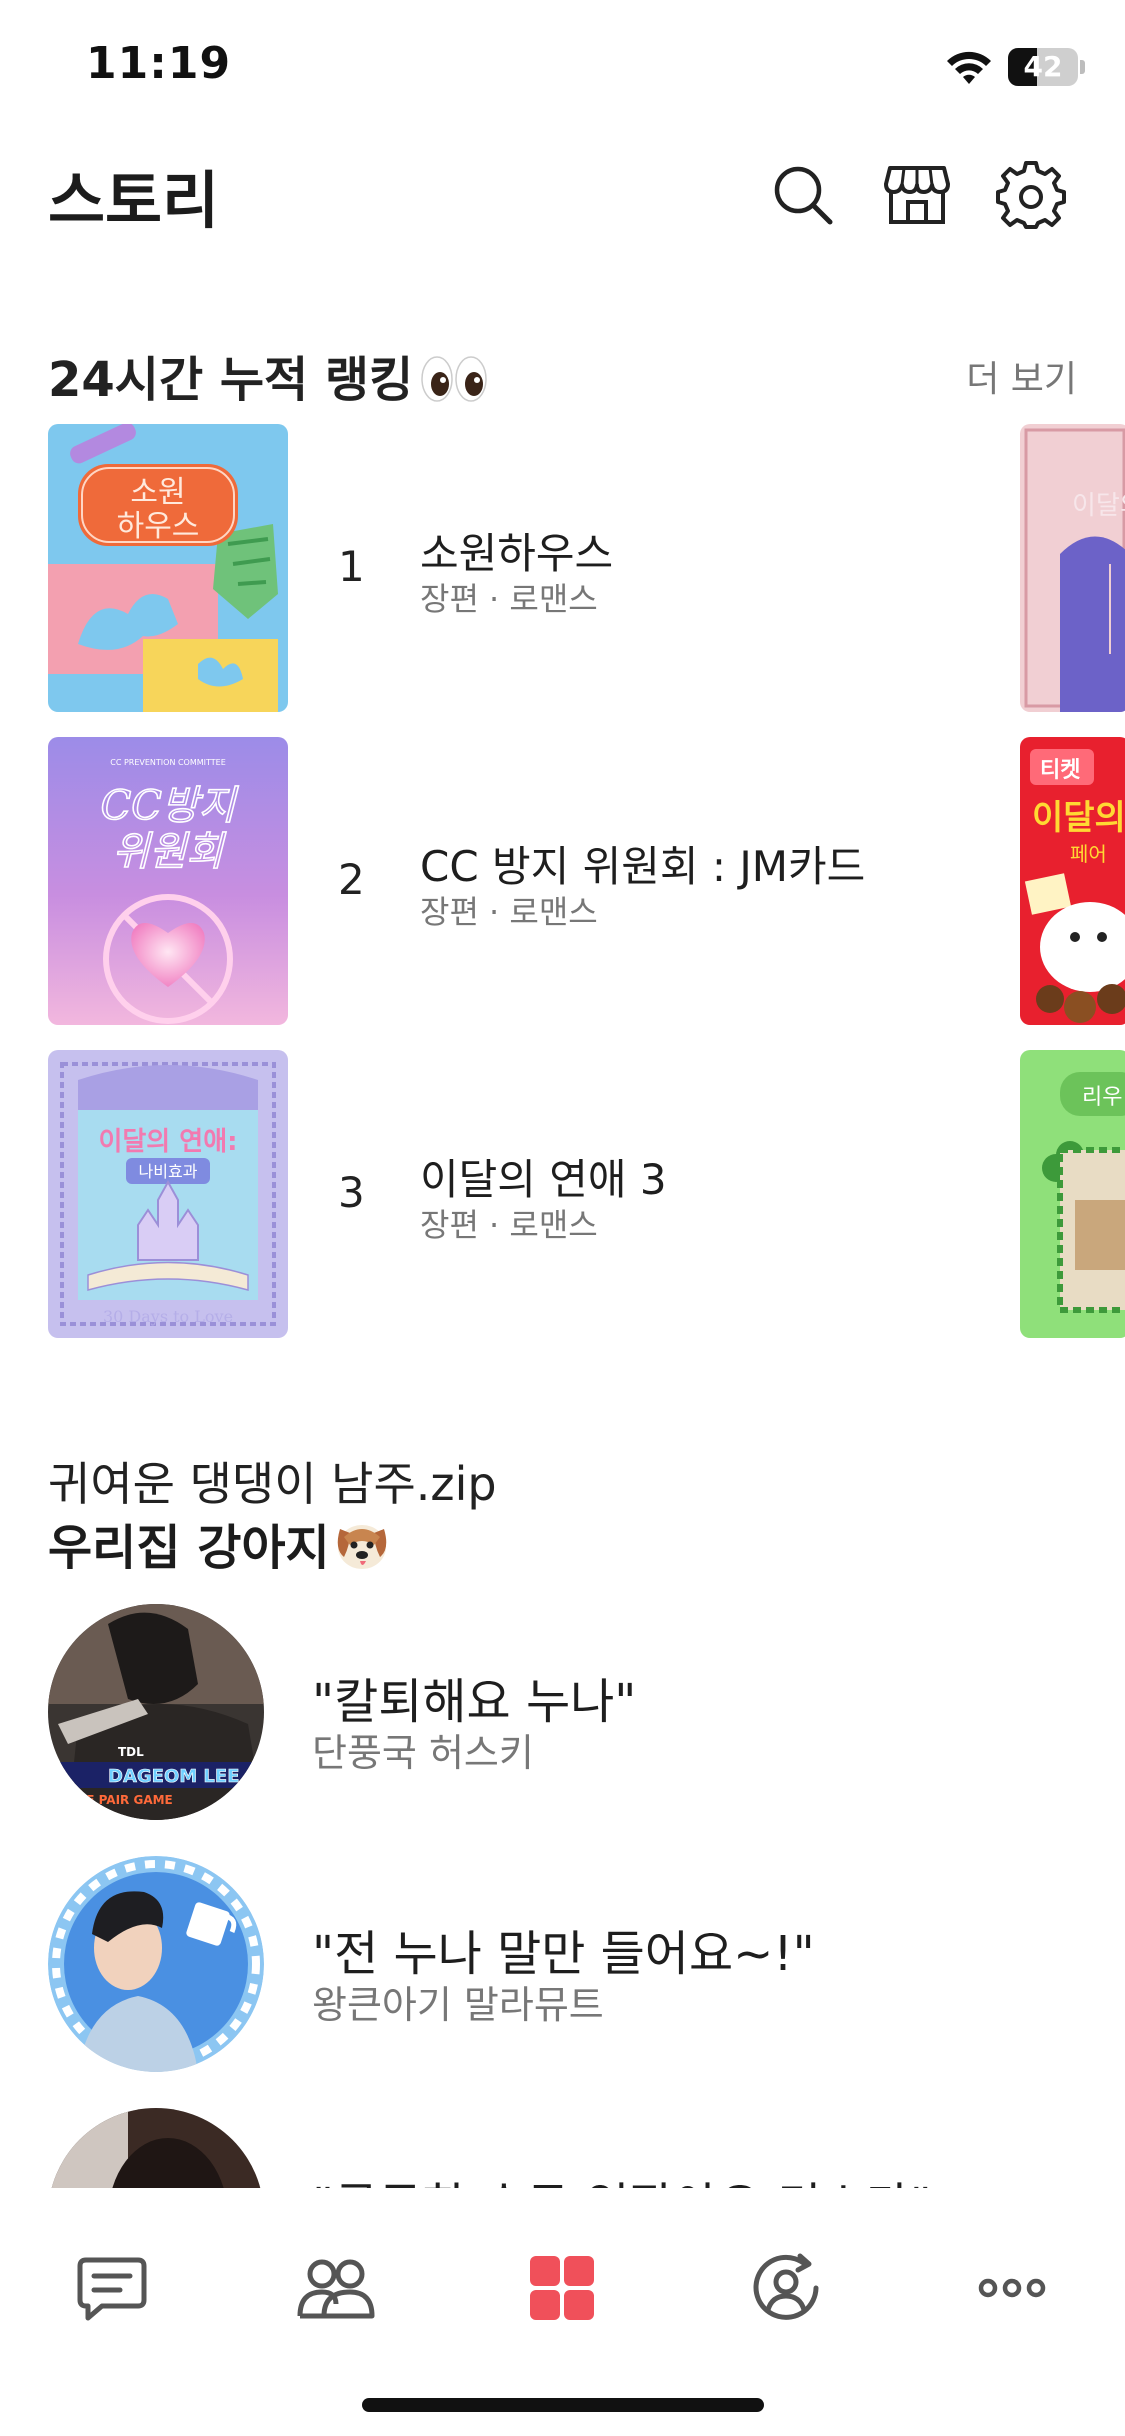  I want to click on chat-icon, so click(112, 2288).